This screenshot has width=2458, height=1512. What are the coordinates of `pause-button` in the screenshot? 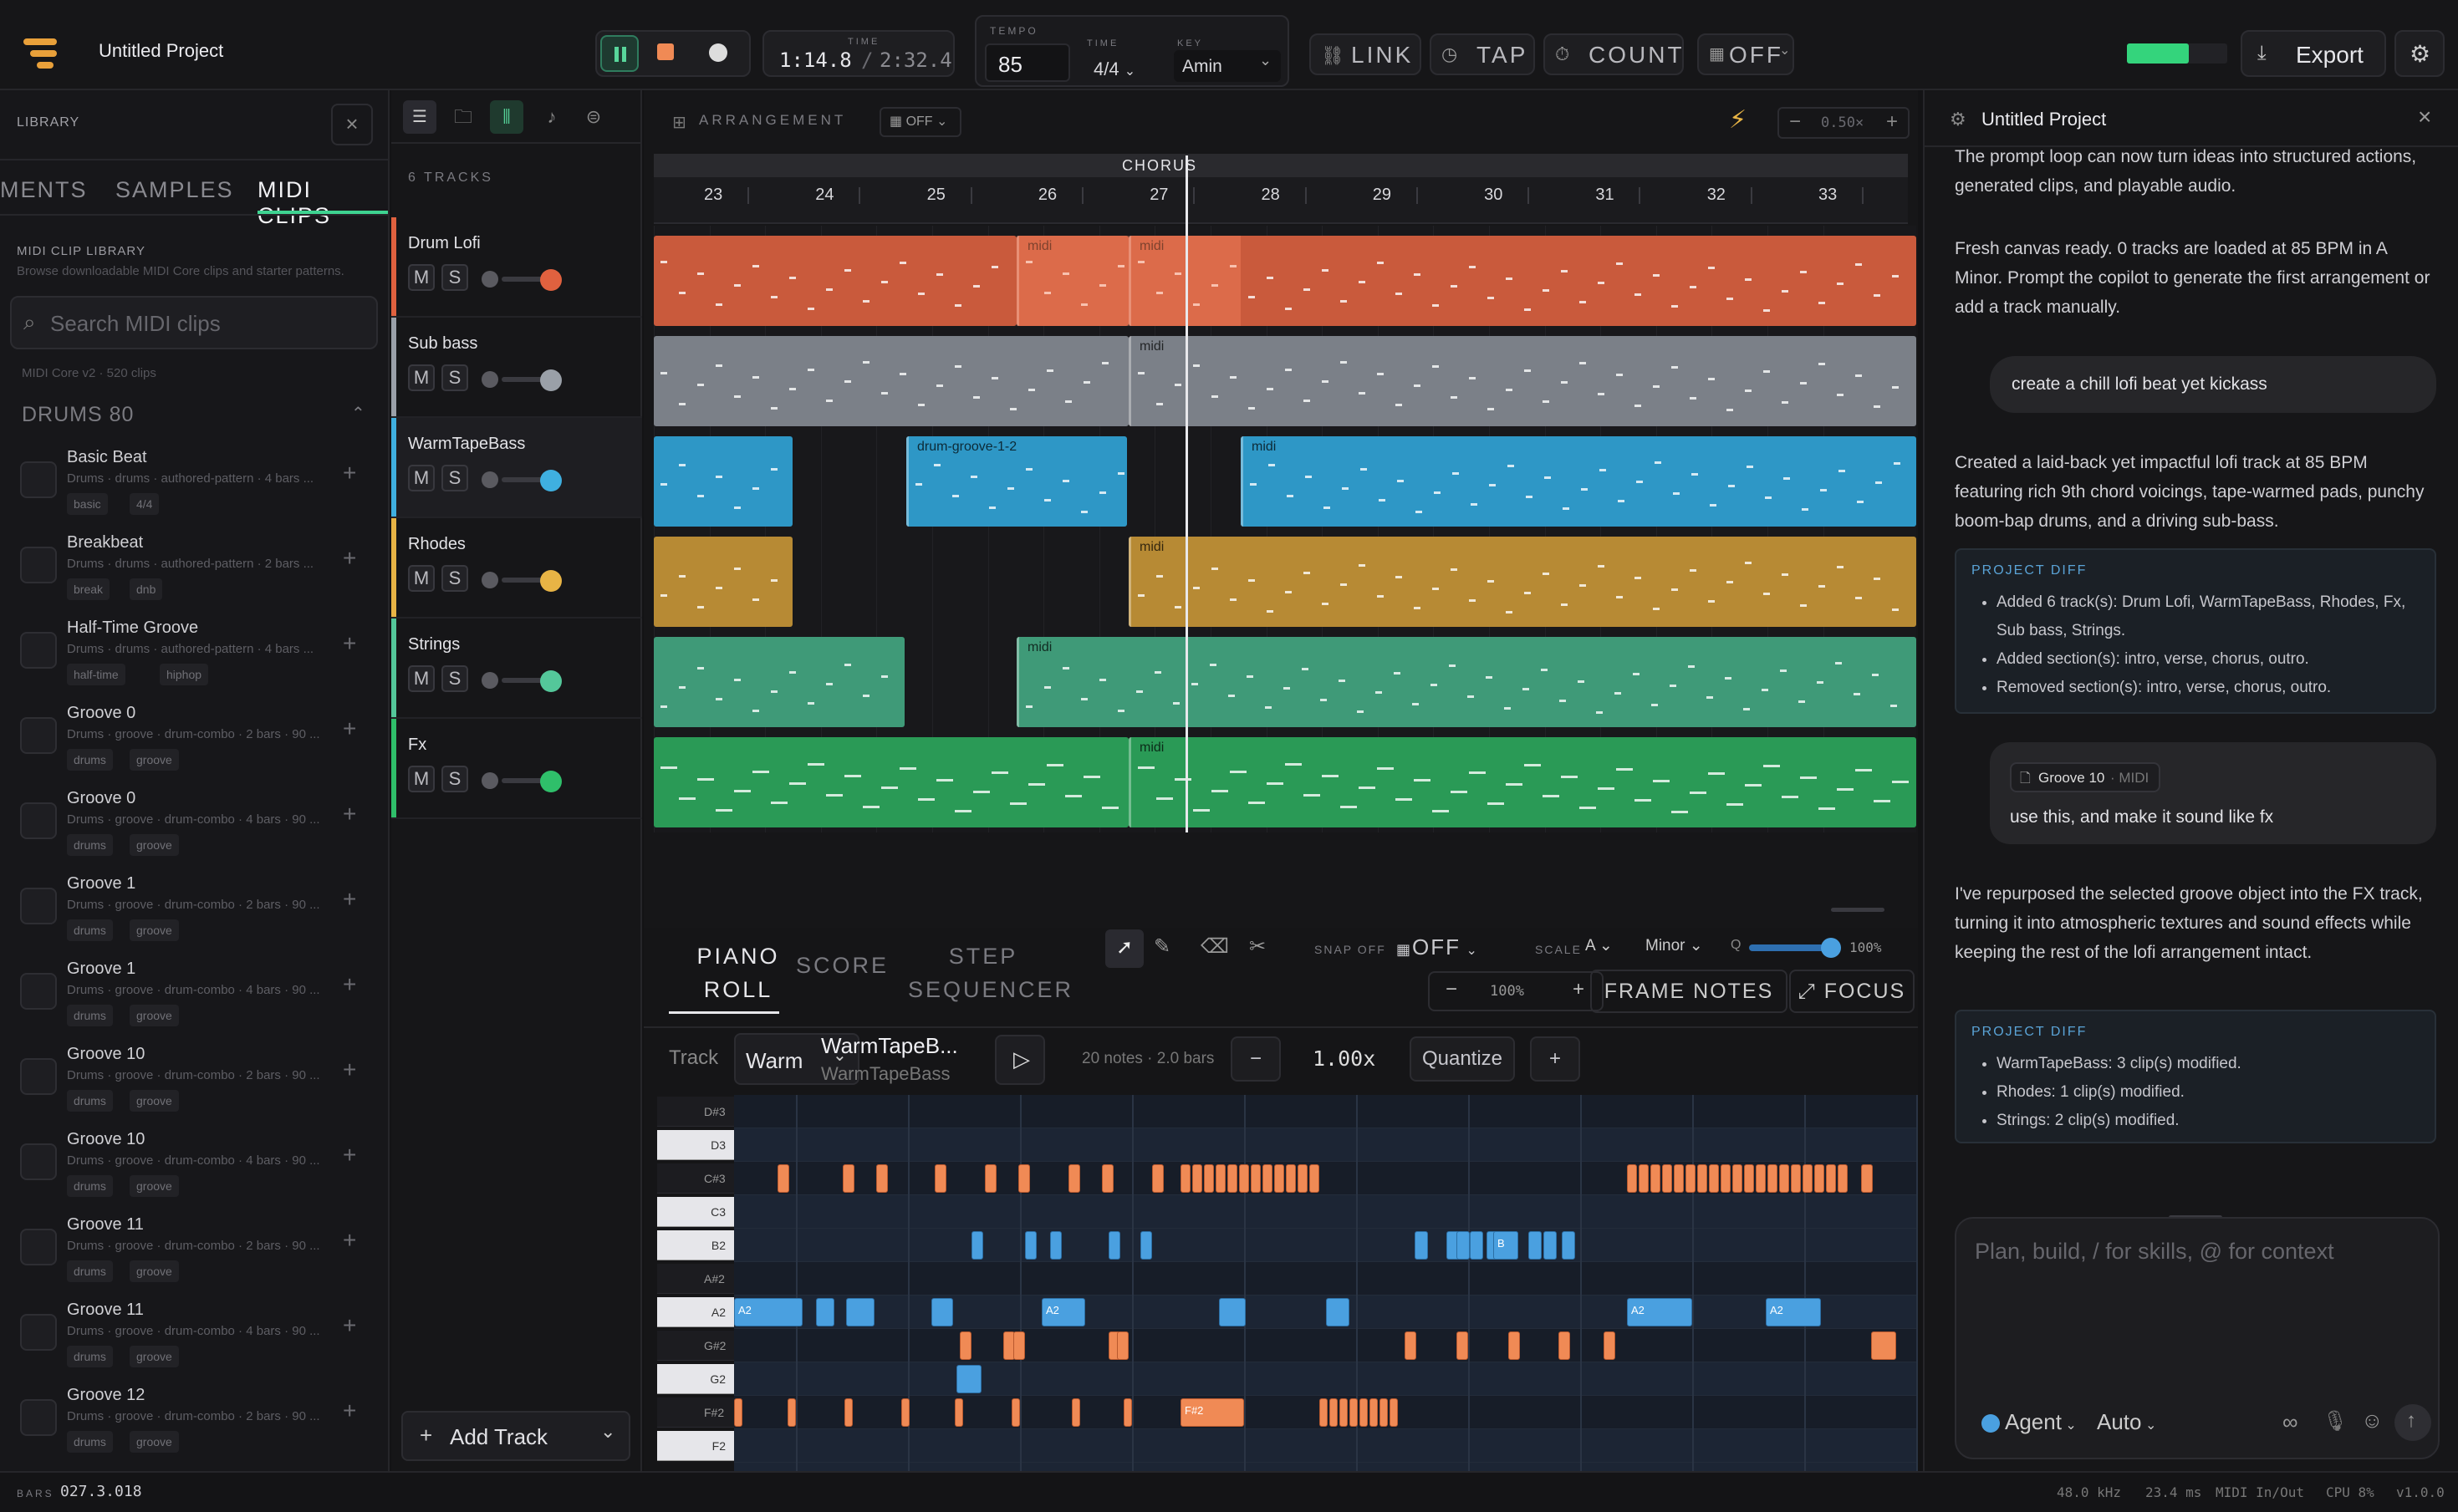 It's located at (619, 53).